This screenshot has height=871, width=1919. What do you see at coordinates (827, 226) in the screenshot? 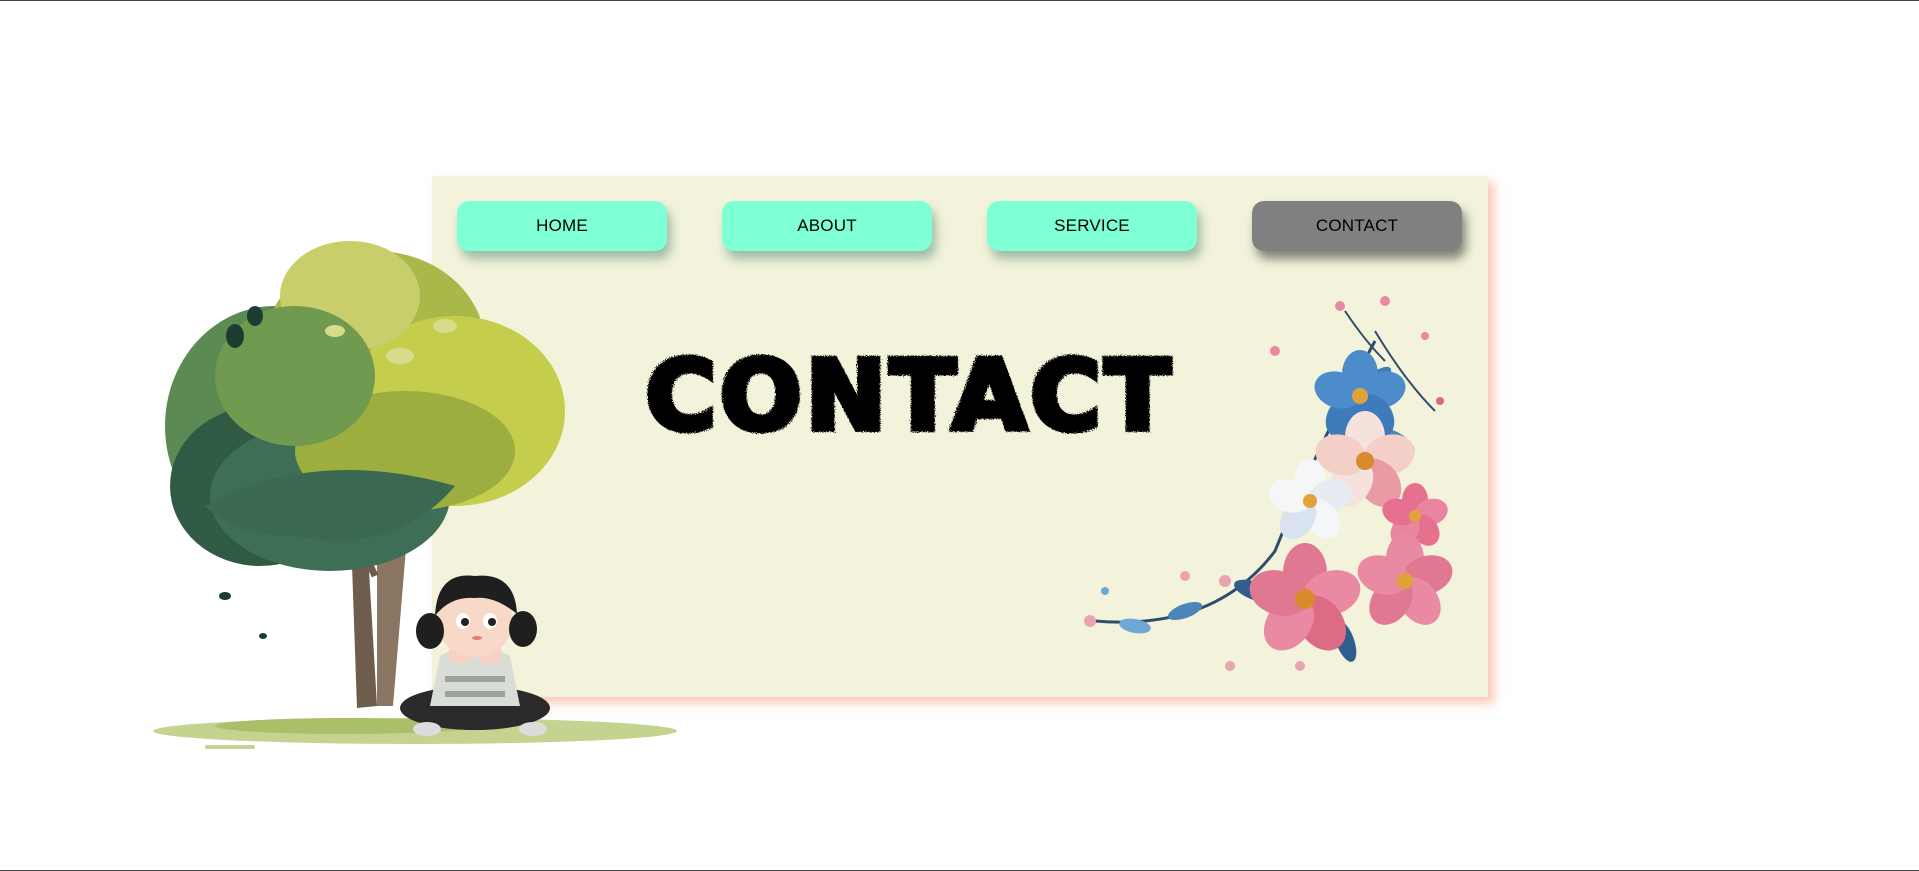
I see `nav-about-button: ABOUT` at bounding box center [827, 226].